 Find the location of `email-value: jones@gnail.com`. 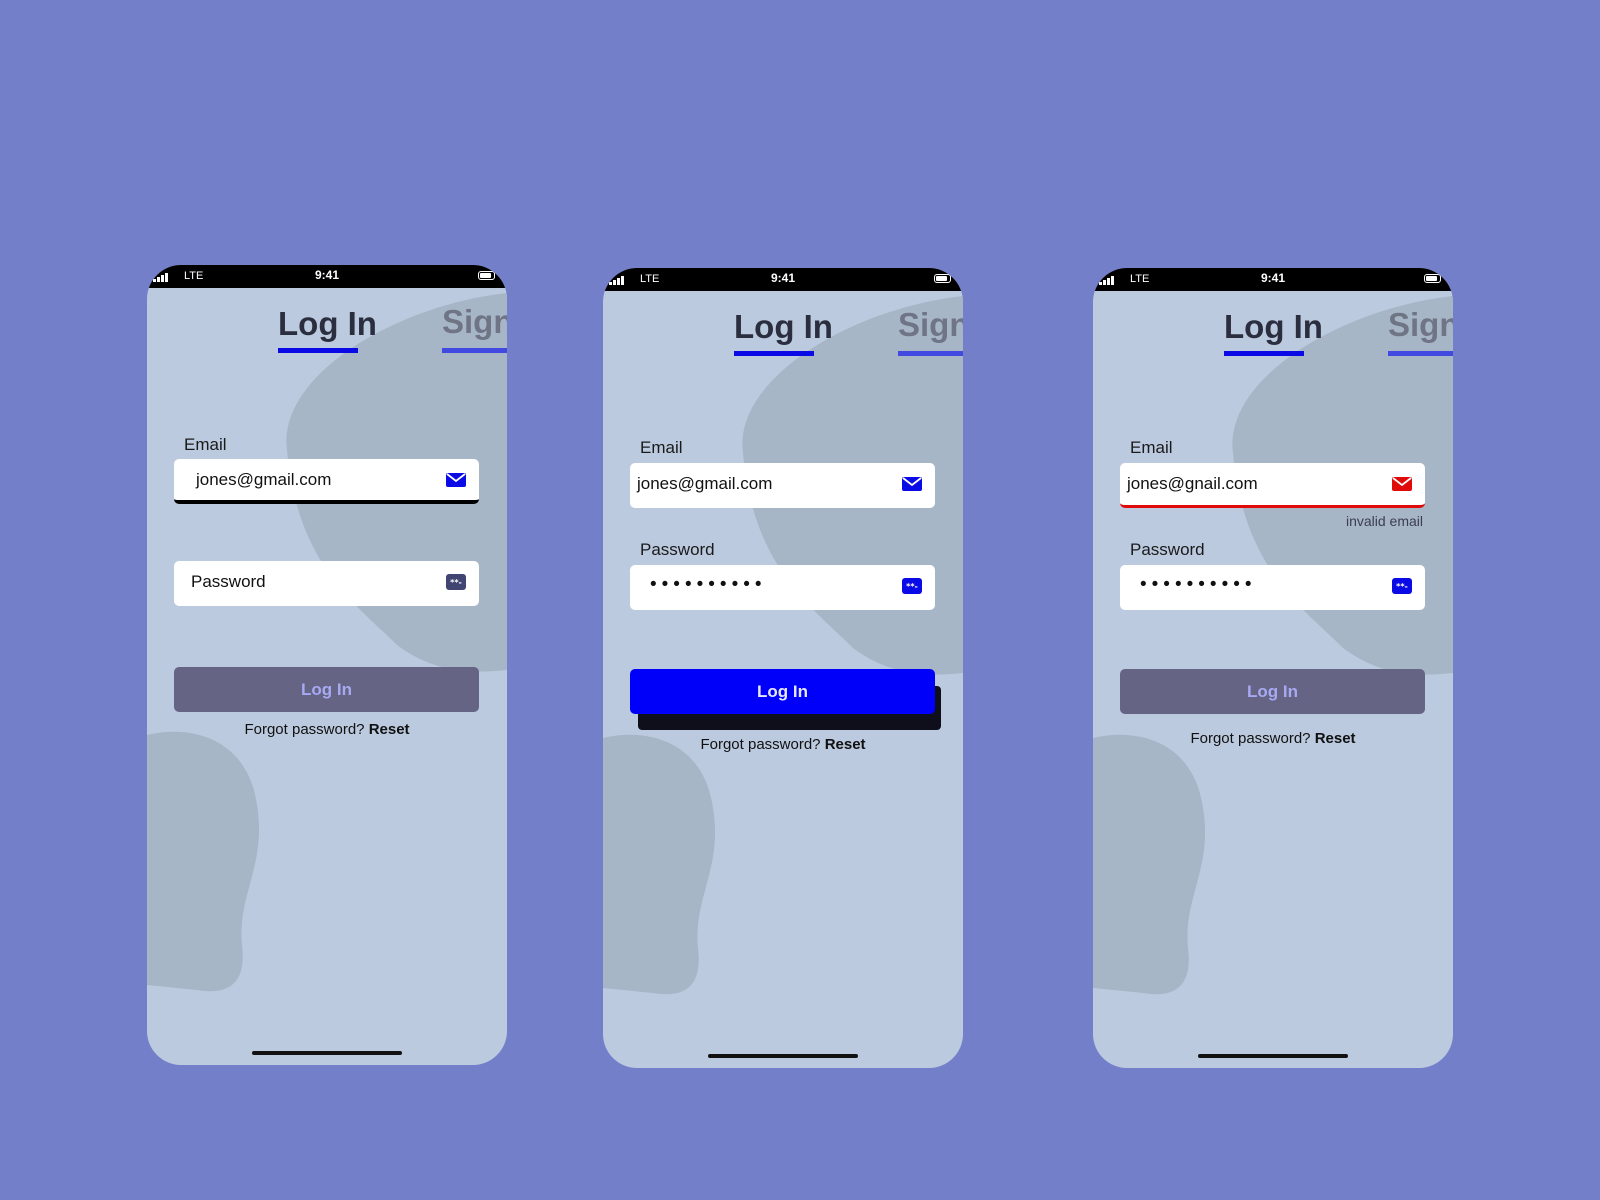

email-value: jones@gnail.com is located at coordinates (1192, 484).